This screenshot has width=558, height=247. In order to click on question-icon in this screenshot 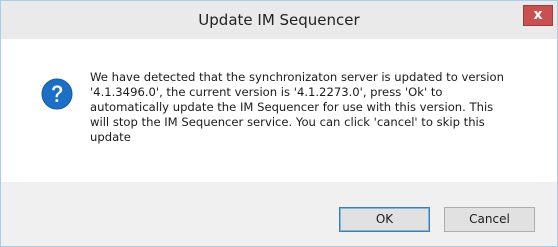, I will do `click(57, 94)`.